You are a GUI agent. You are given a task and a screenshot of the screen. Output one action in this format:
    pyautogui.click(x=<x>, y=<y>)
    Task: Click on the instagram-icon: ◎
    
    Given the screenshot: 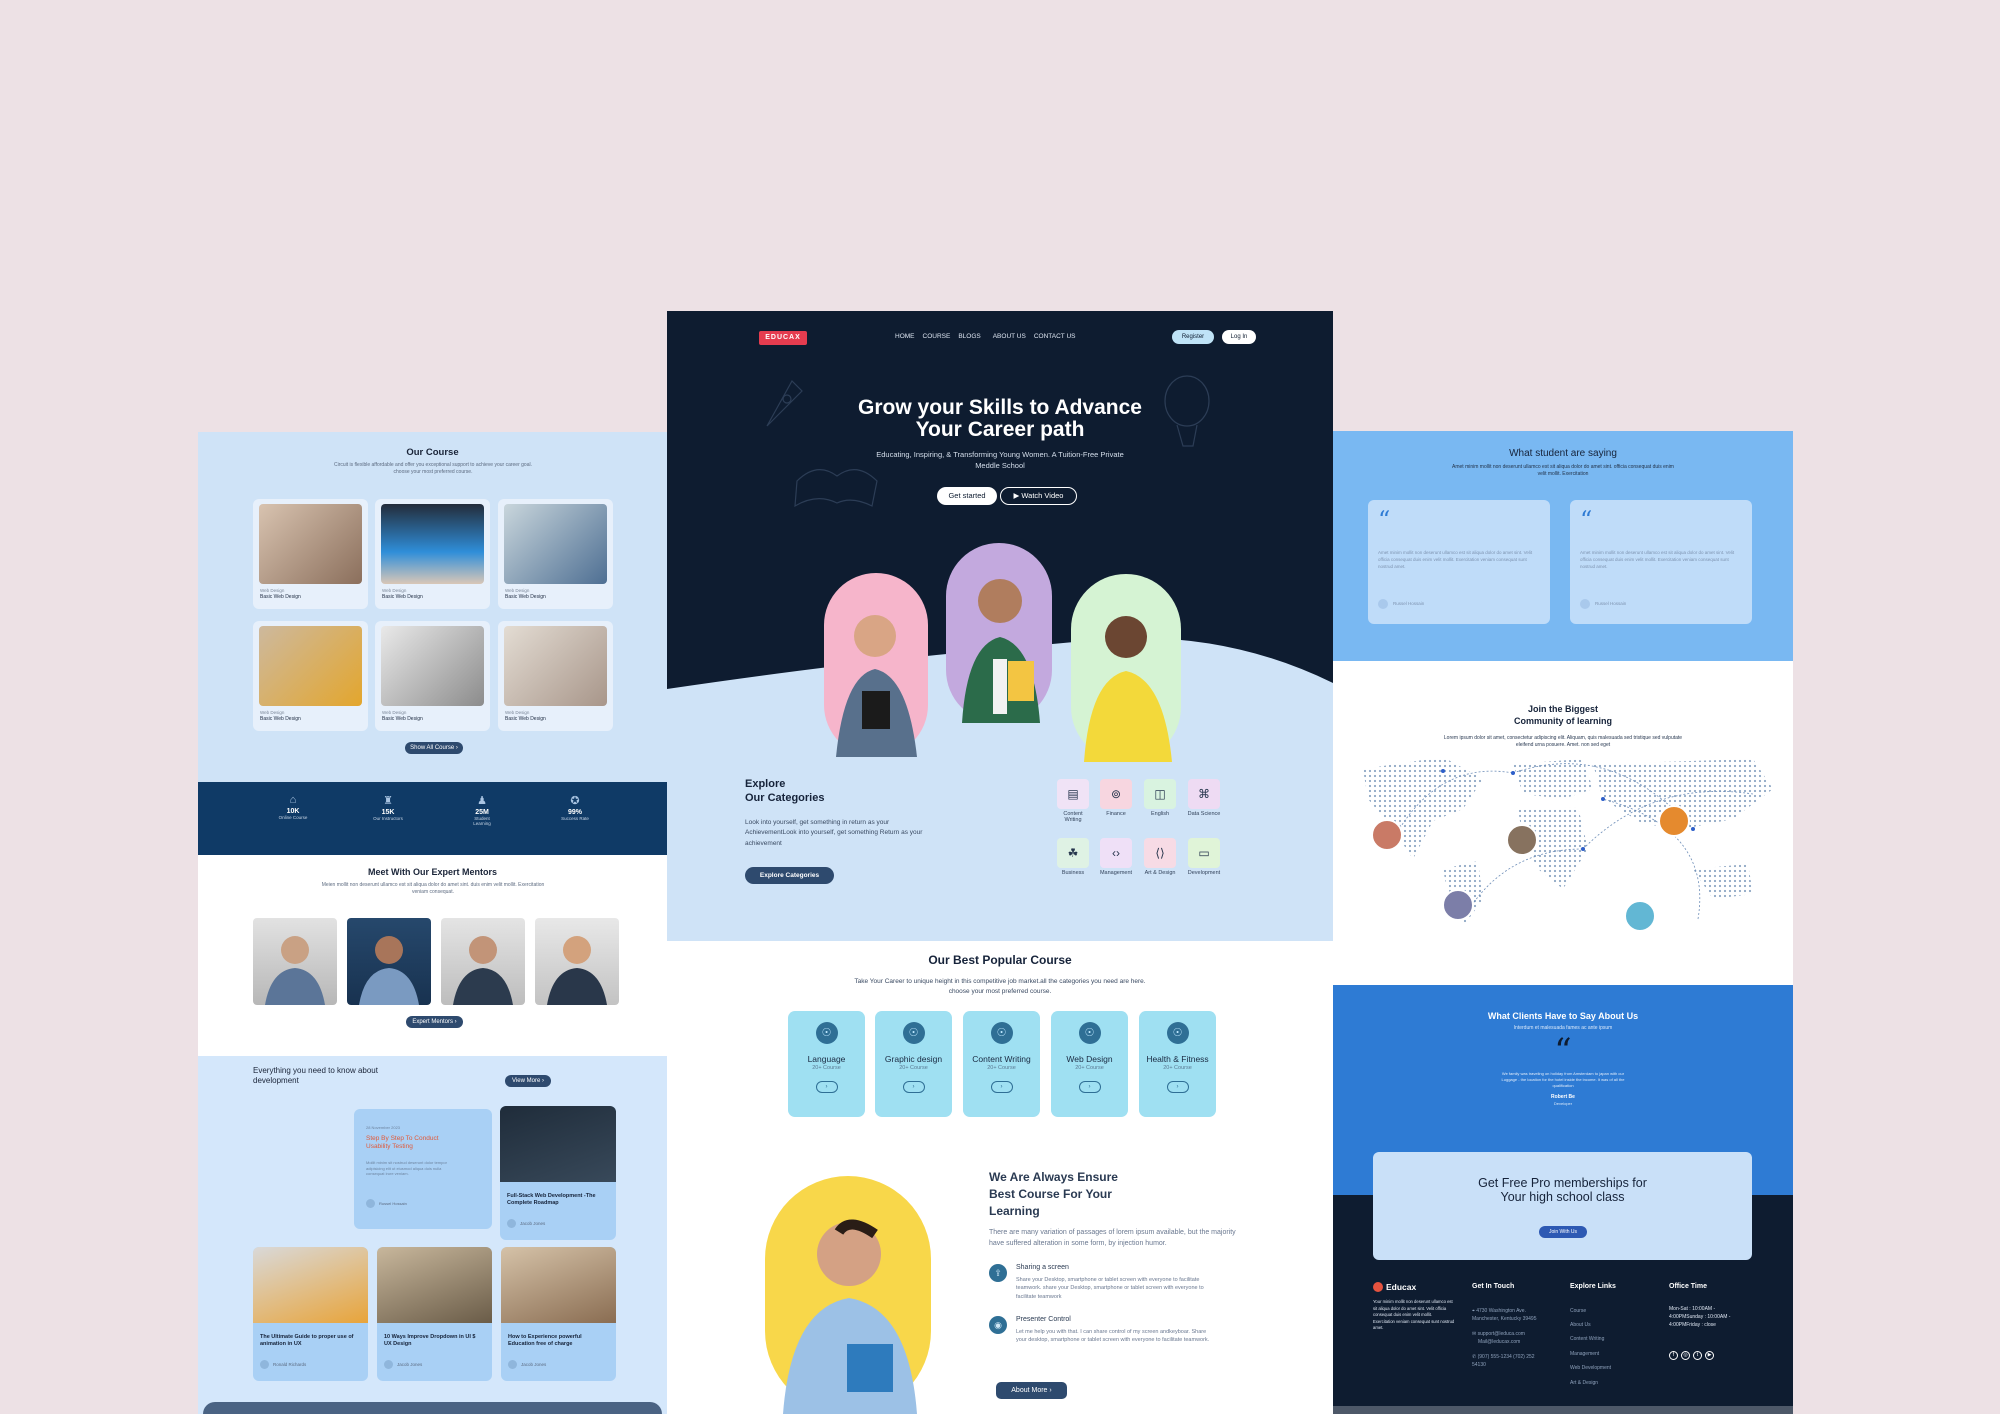 What is the action you would take?
    pyautogui.click(x=1685, y=1355)
    